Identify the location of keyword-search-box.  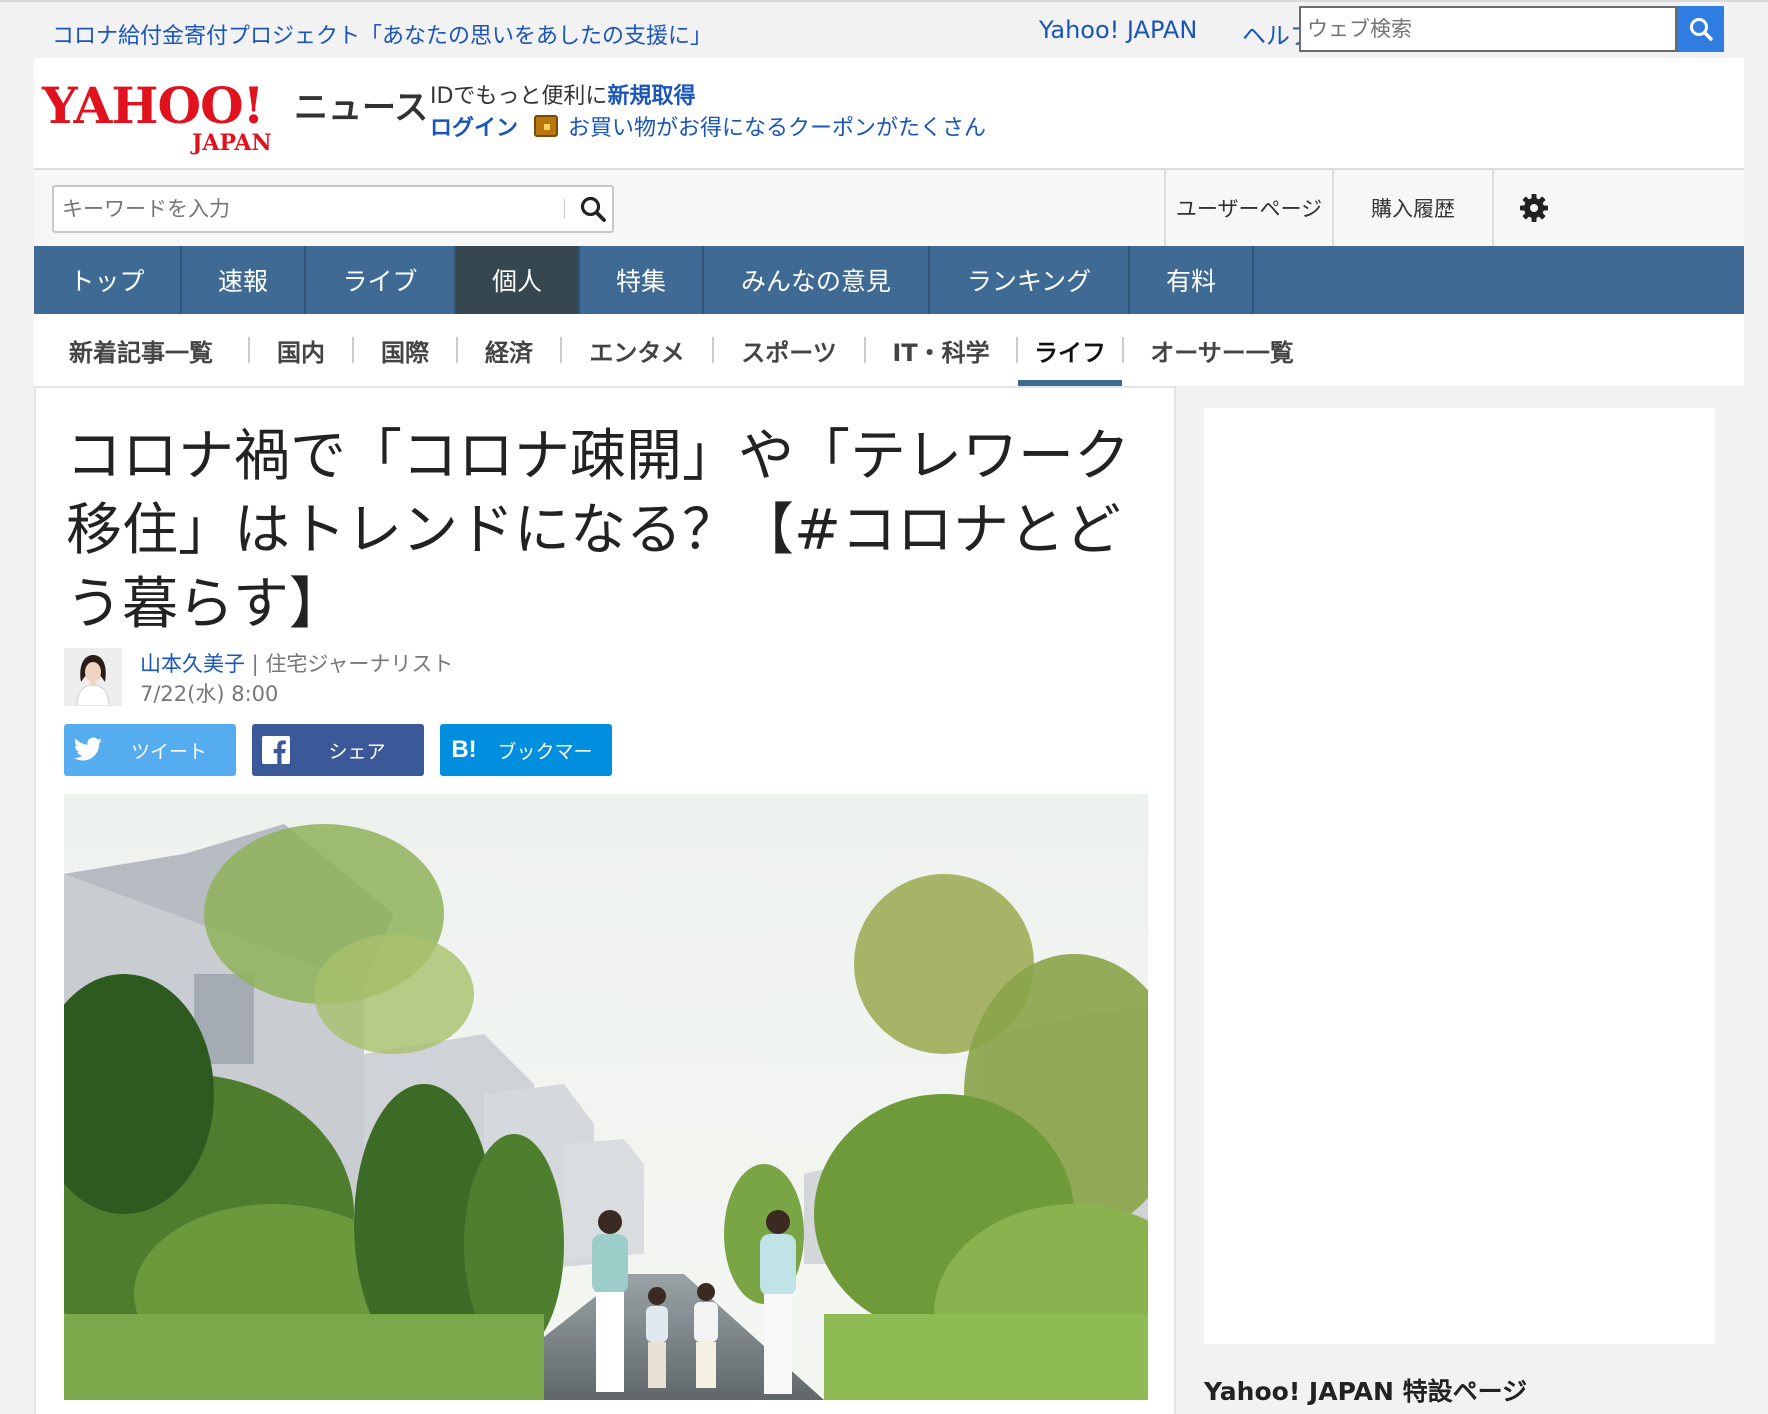
(333, 209).